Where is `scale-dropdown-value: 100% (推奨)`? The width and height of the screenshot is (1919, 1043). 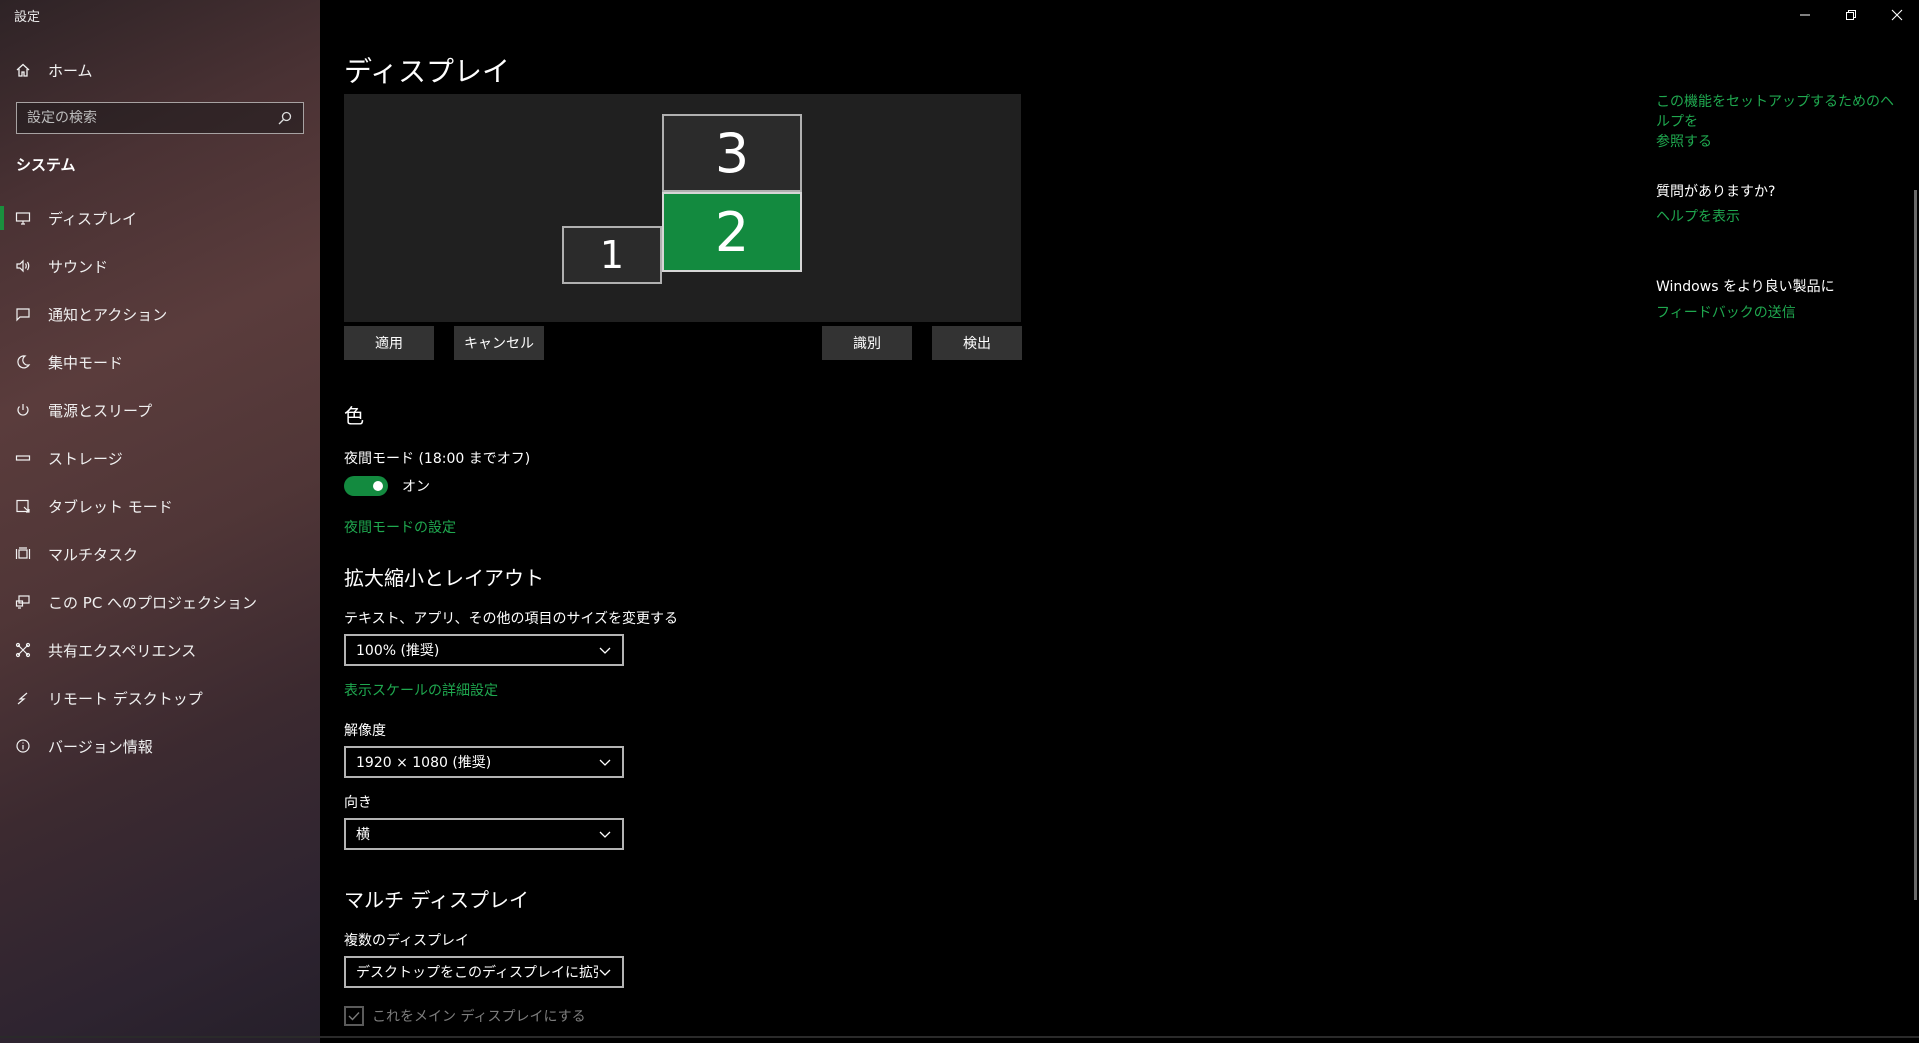 scale-dropdown-value: 100% (推奨) is located at coordinates (398, 651).